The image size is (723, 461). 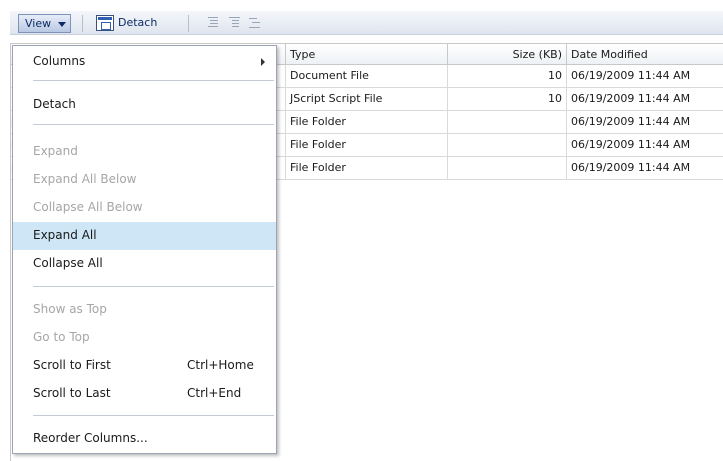 I want to click on menu-item-expand: Expand, so click(x=144, y=152).